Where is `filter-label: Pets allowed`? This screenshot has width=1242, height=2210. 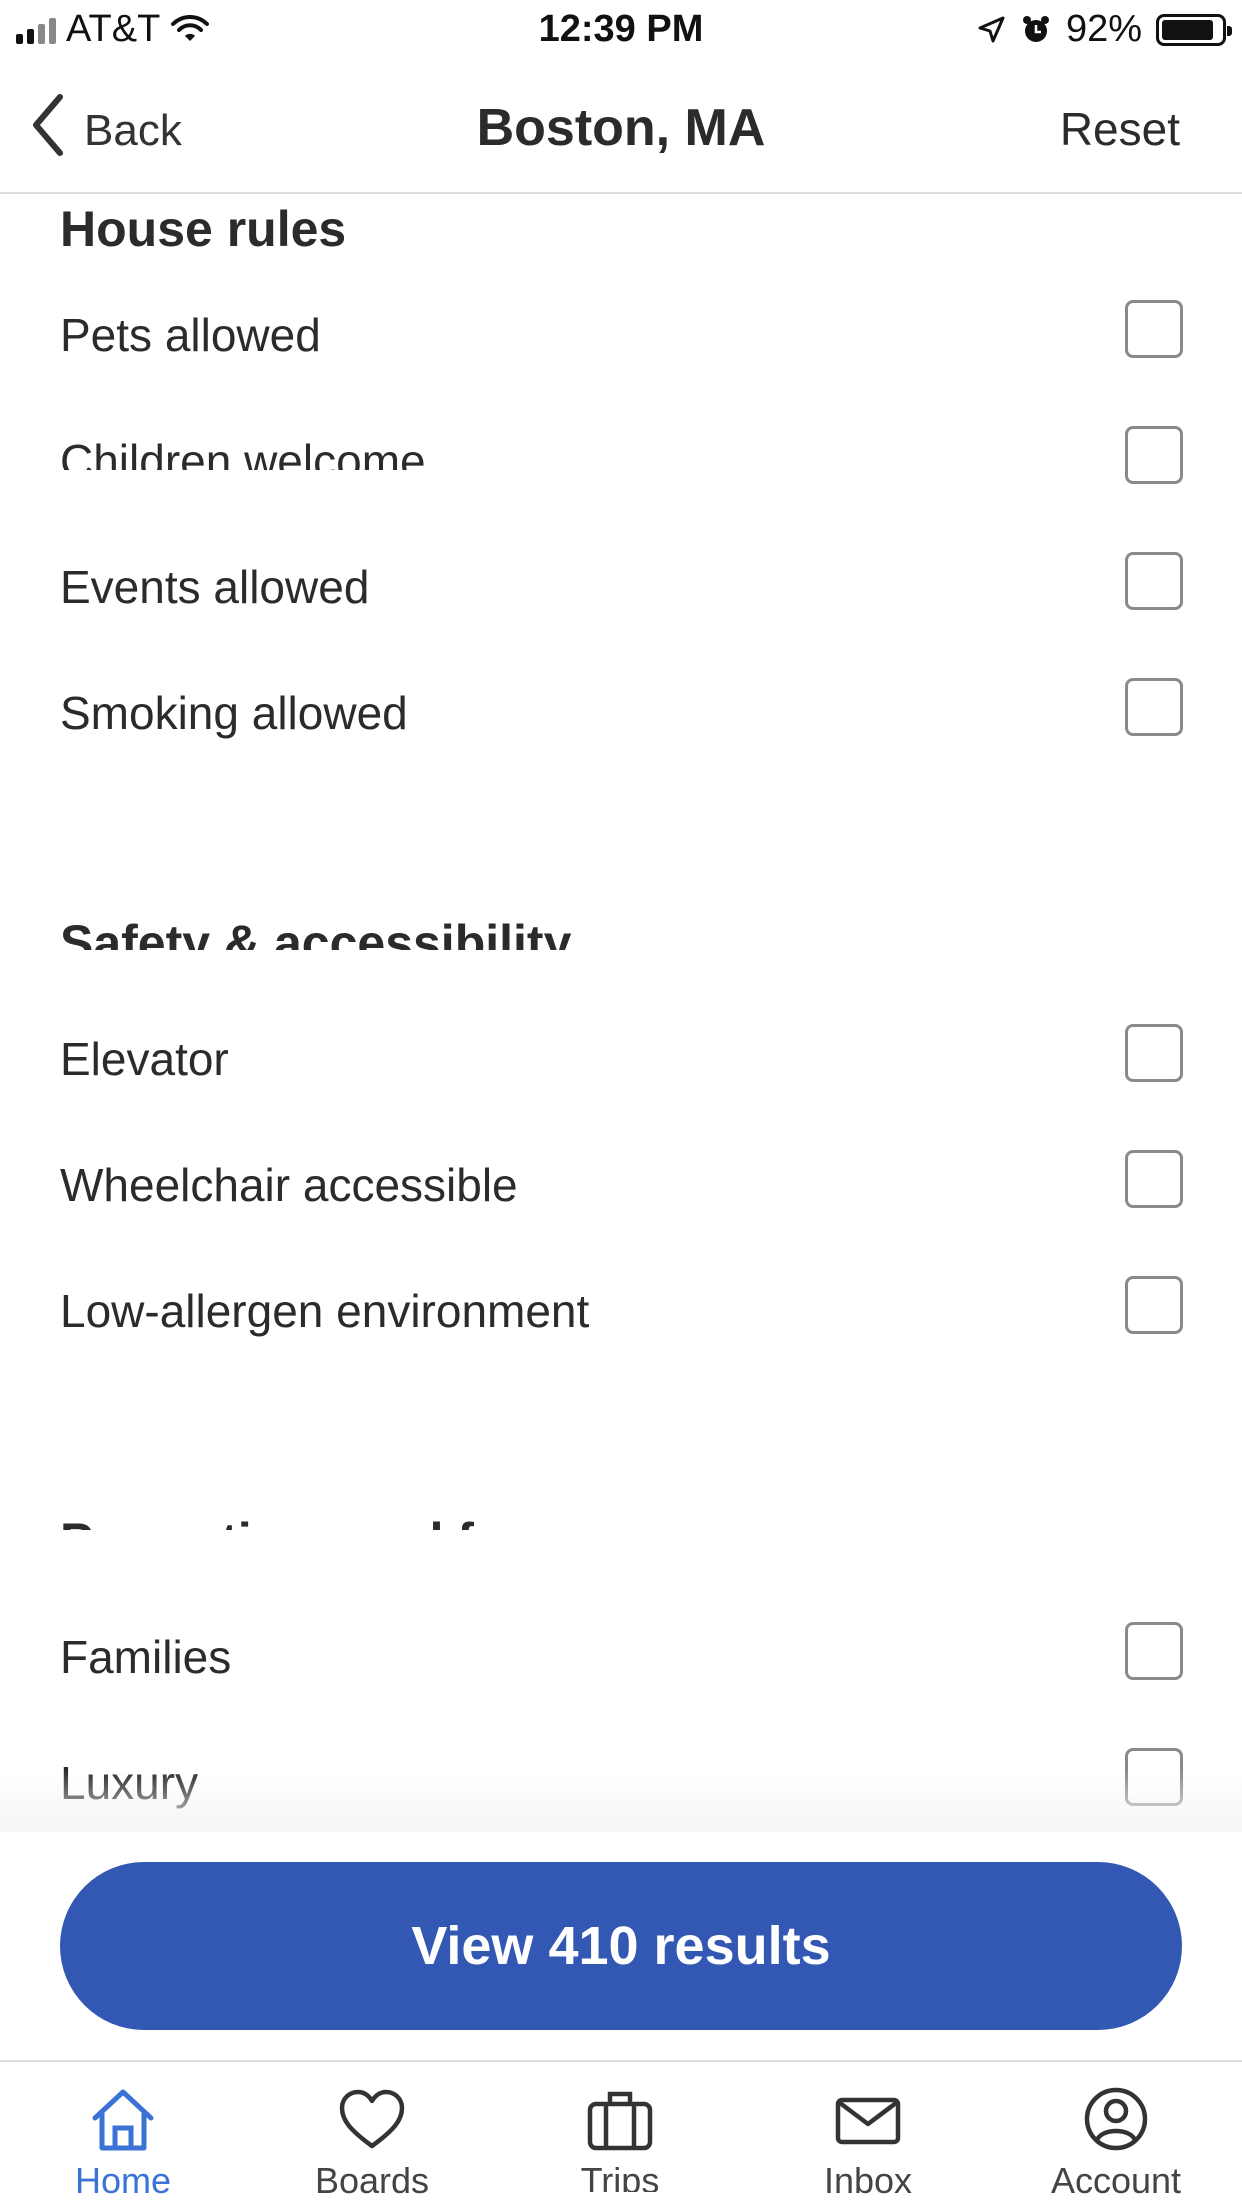
filter-label: Pets allowed is located at coordinates (190, 335).